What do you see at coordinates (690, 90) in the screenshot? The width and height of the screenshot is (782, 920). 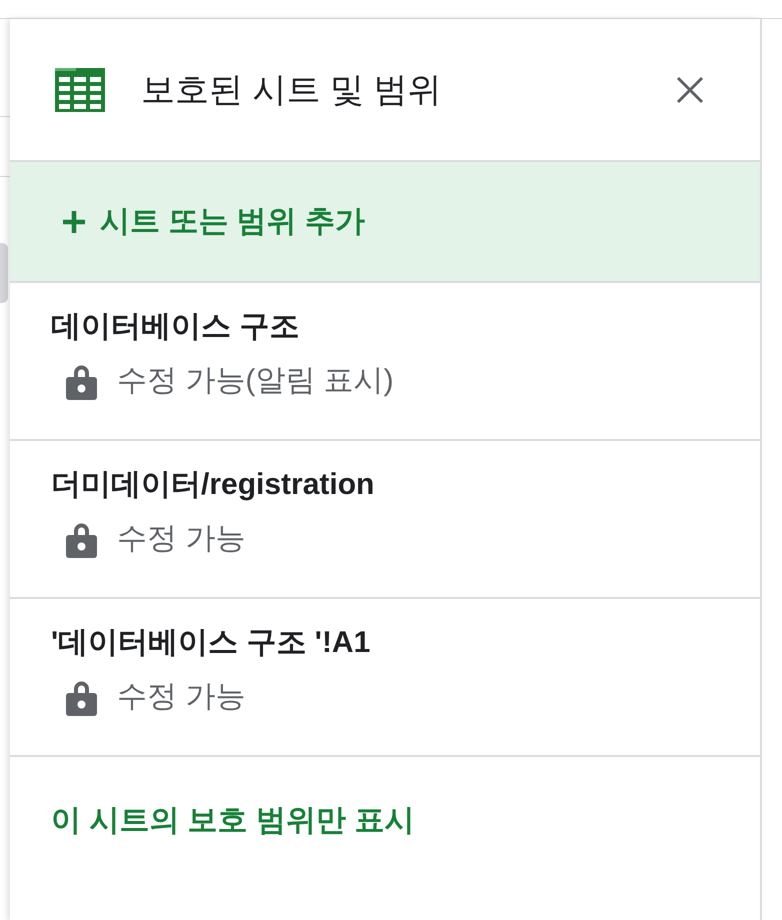 I see `close-icon` at bounding box center [690, 90].